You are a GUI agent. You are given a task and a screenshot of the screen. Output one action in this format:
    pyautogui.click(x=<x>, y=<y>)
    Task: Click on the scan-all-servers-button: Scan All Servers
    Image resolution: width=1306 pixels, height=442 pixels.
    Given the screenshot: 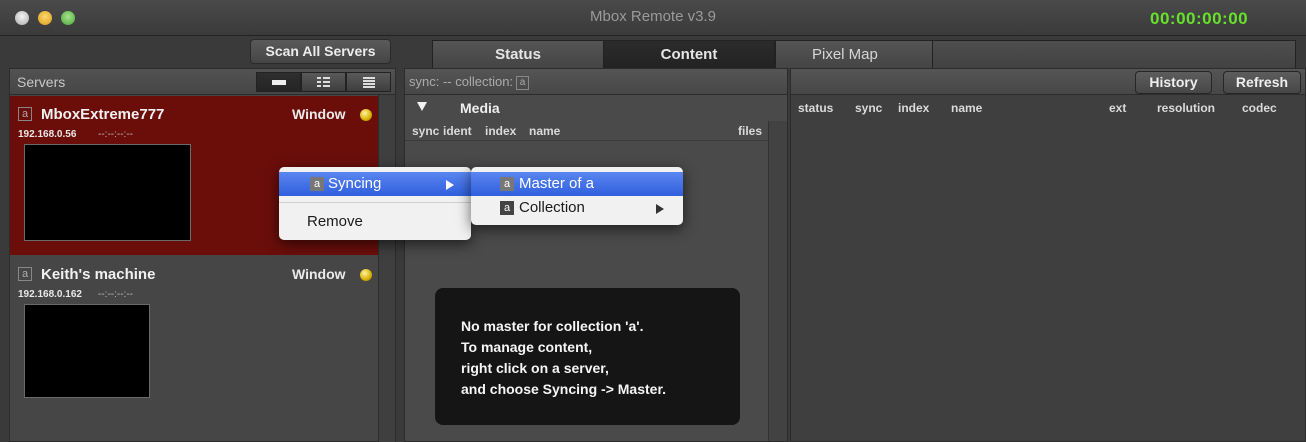 What is the action you would take?
    pyautogui.click(x=320, y=51)
    